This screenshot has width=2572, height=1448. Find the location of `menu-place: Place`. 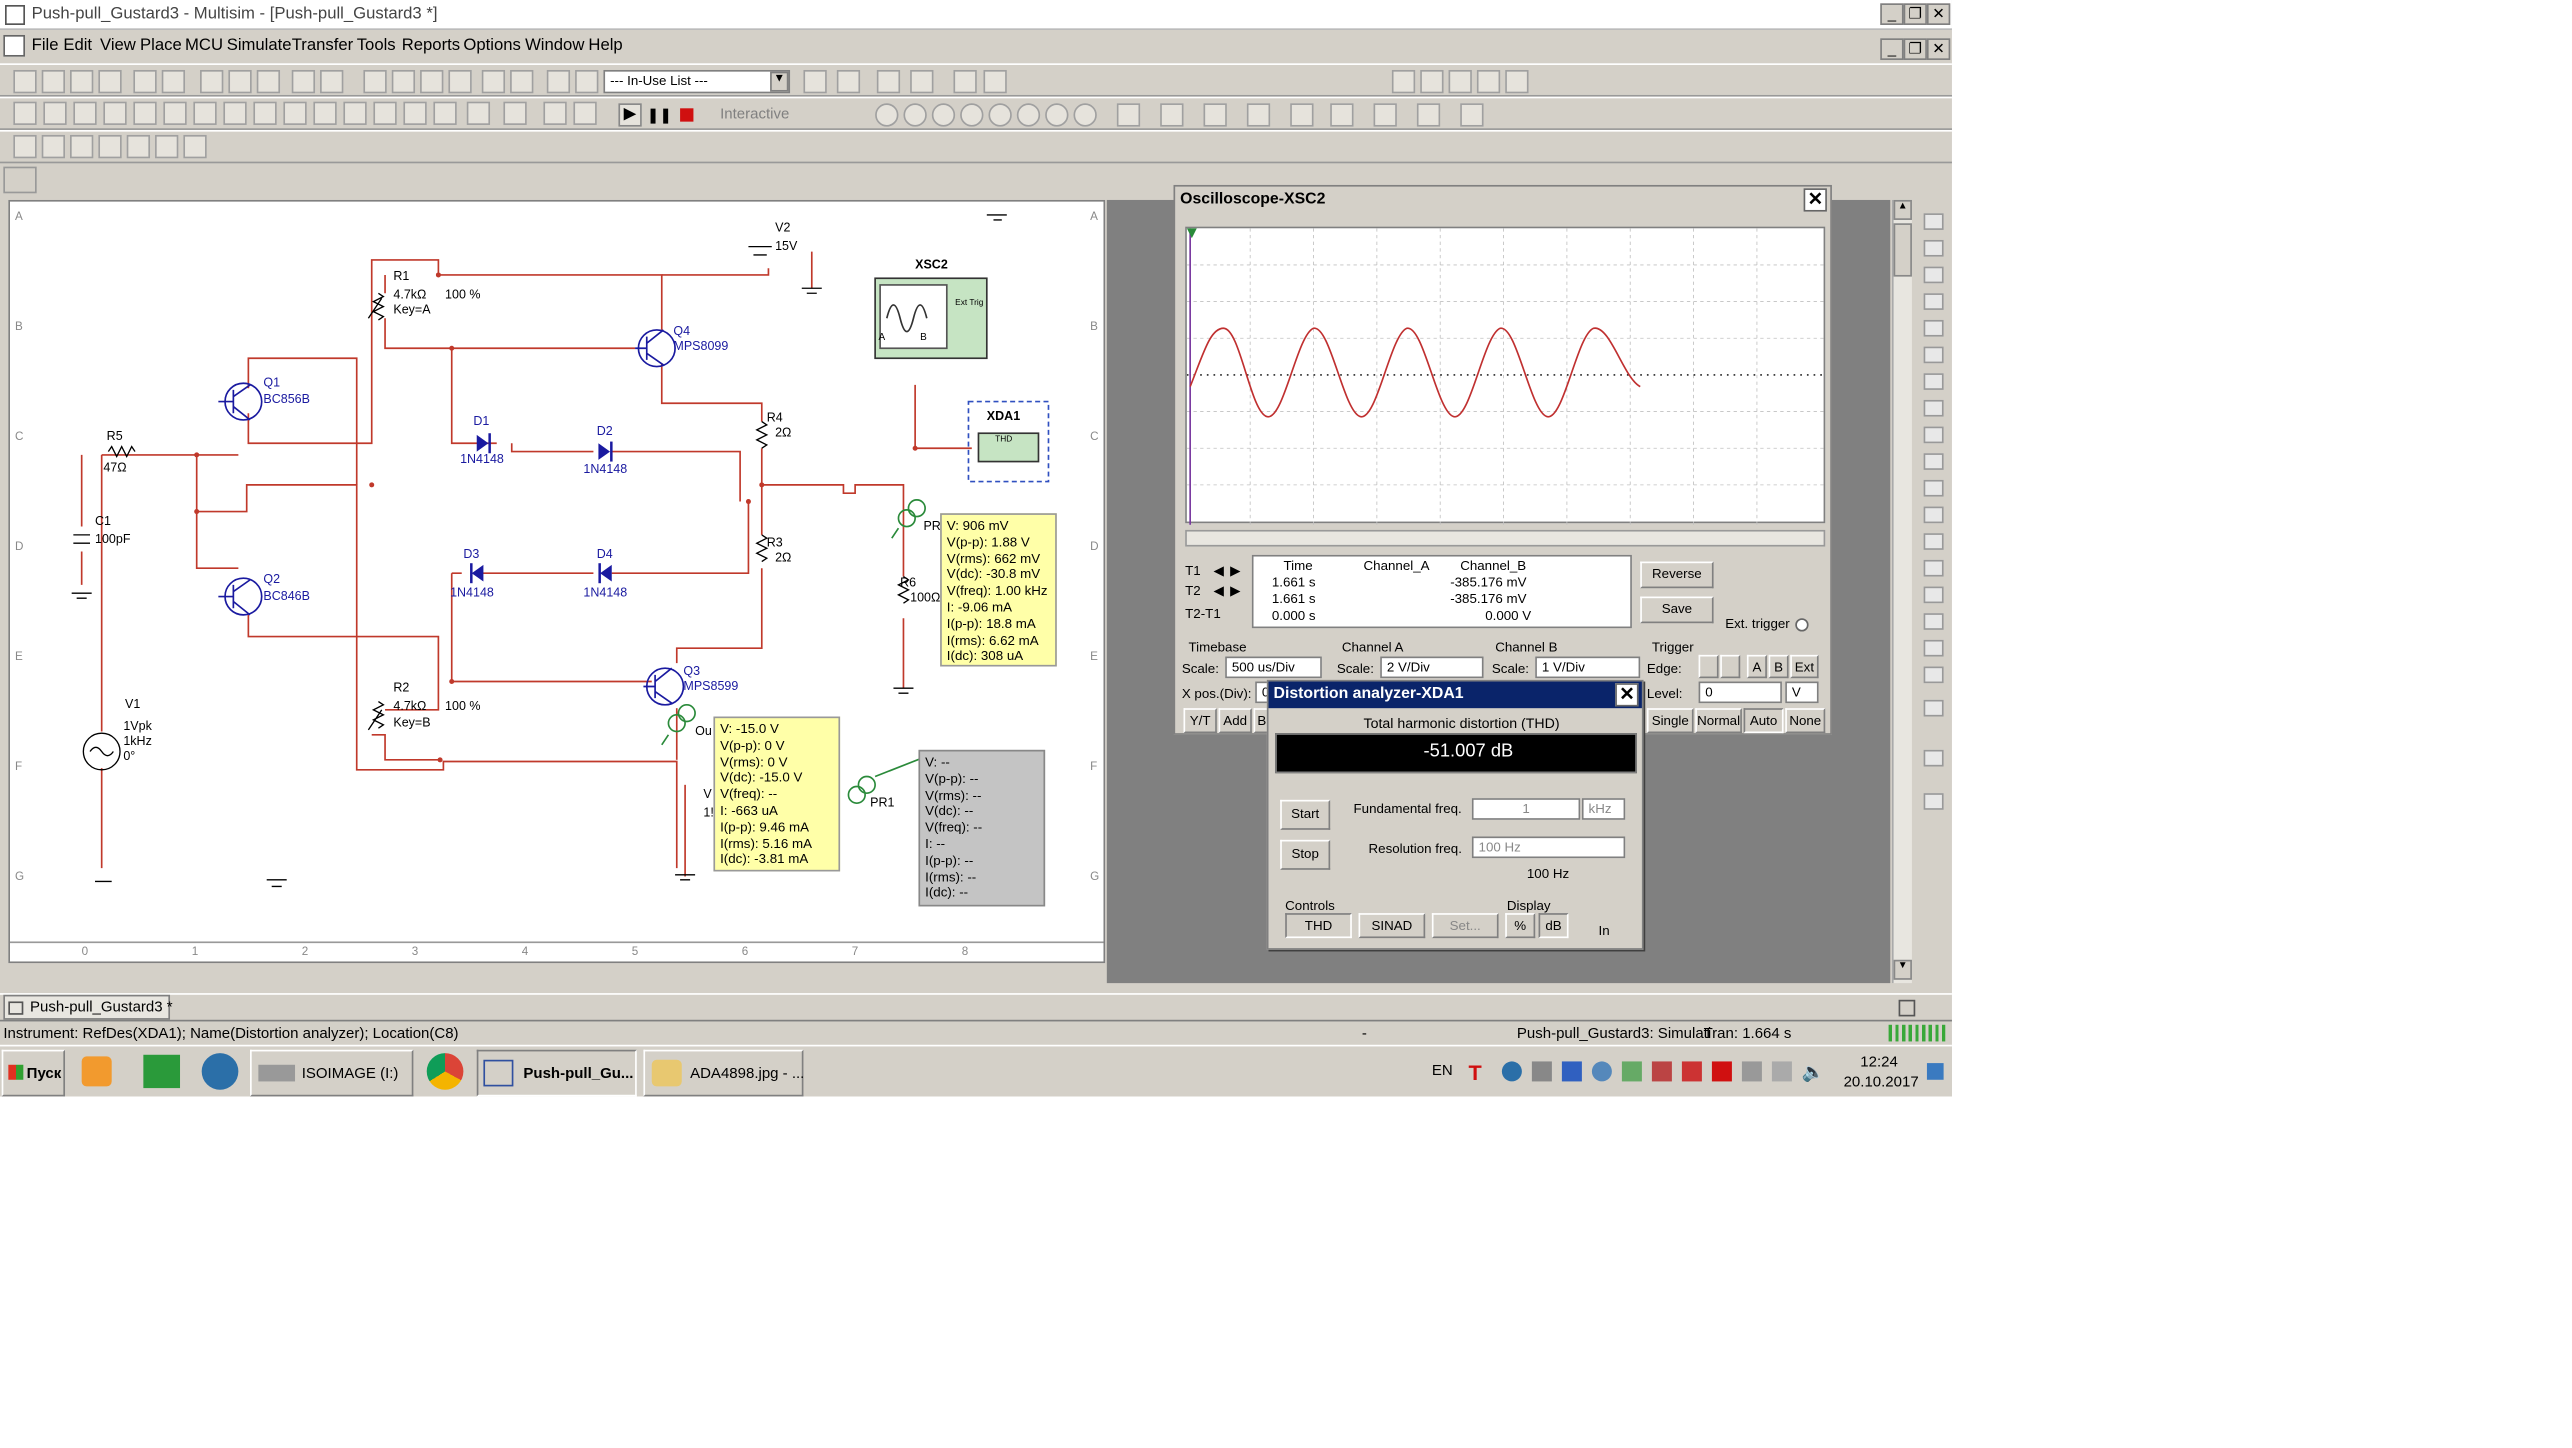

menu-place: Place is located at coordinates (161, 46).